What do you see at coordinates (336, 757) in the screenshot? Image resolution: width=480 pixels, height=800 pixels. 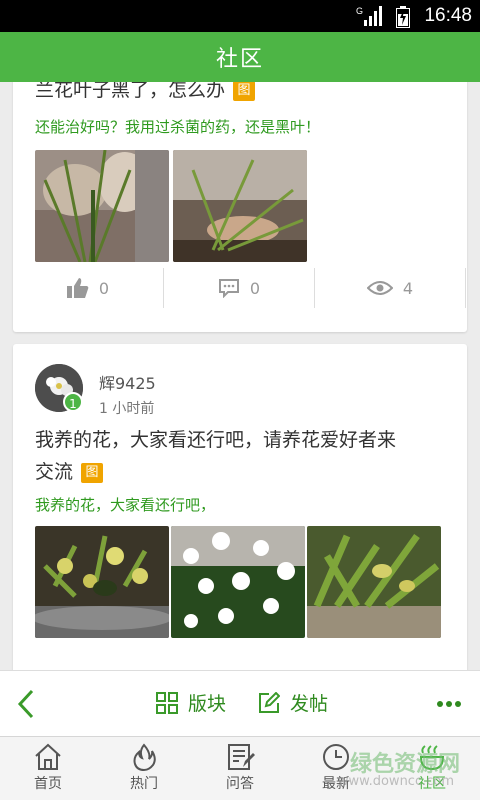 I see `clock-icon` at bounding box center [336, 757].